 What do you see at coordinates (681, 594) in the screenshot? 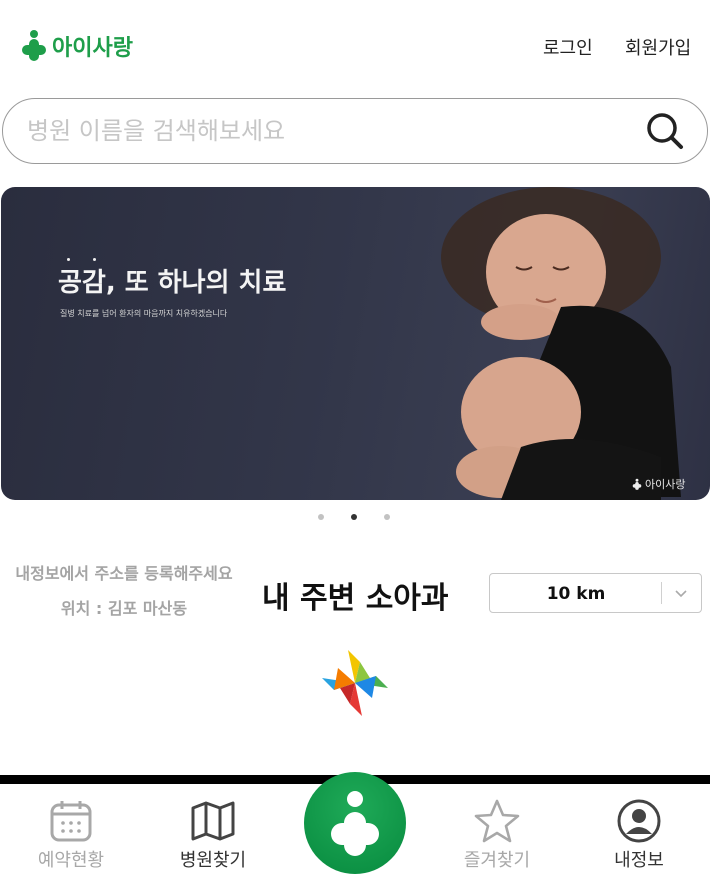
I see `chevron-down-icon` at bounding box center [681, 594].